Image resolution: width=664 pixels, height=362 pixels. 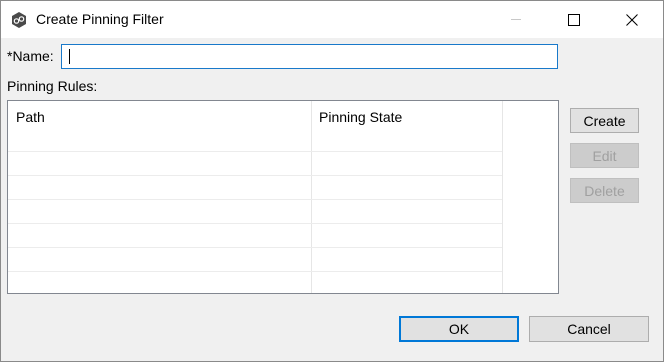 I want to click on name-label: *Name:, so click(x=30, y=56).